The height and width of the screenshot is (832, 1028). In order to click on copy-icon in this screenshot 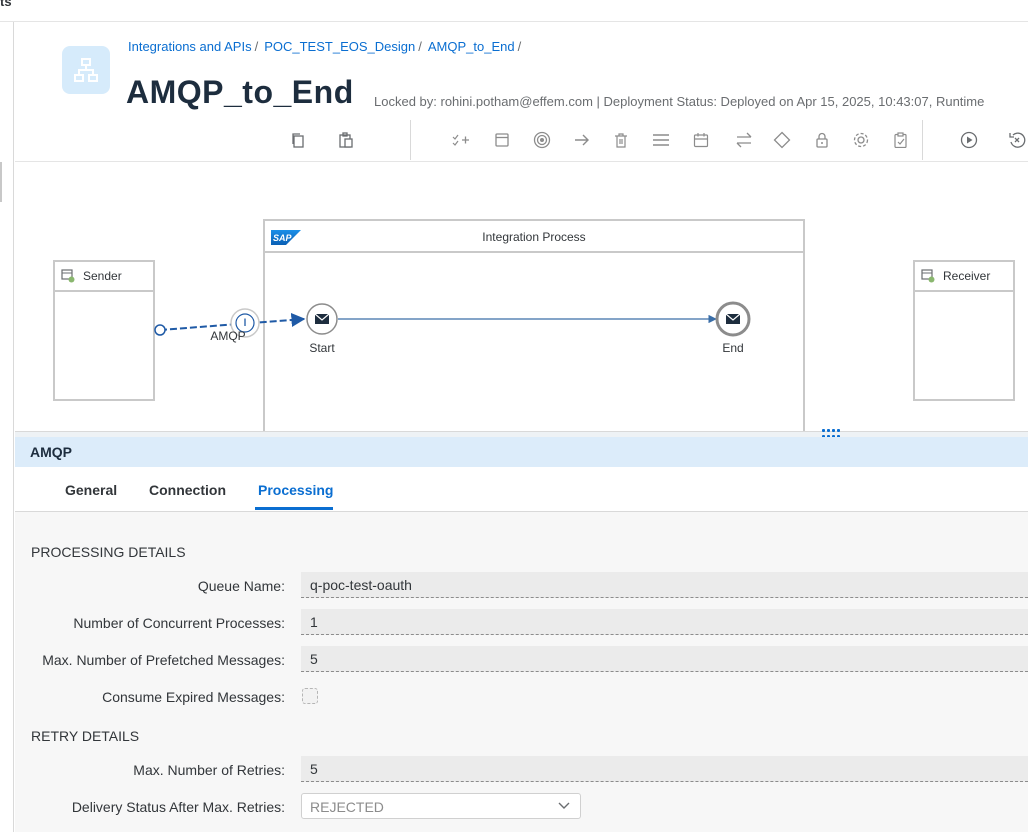, I will do `click(298, 140)`.